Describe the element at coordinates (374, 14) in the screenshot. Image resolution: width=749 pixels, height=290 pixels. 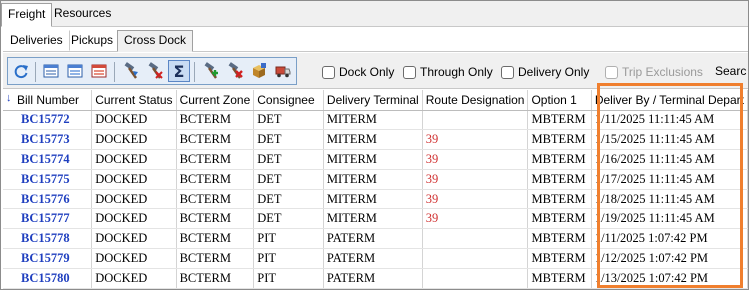
I see `top-tab-strip: Freight Resources` at that location.